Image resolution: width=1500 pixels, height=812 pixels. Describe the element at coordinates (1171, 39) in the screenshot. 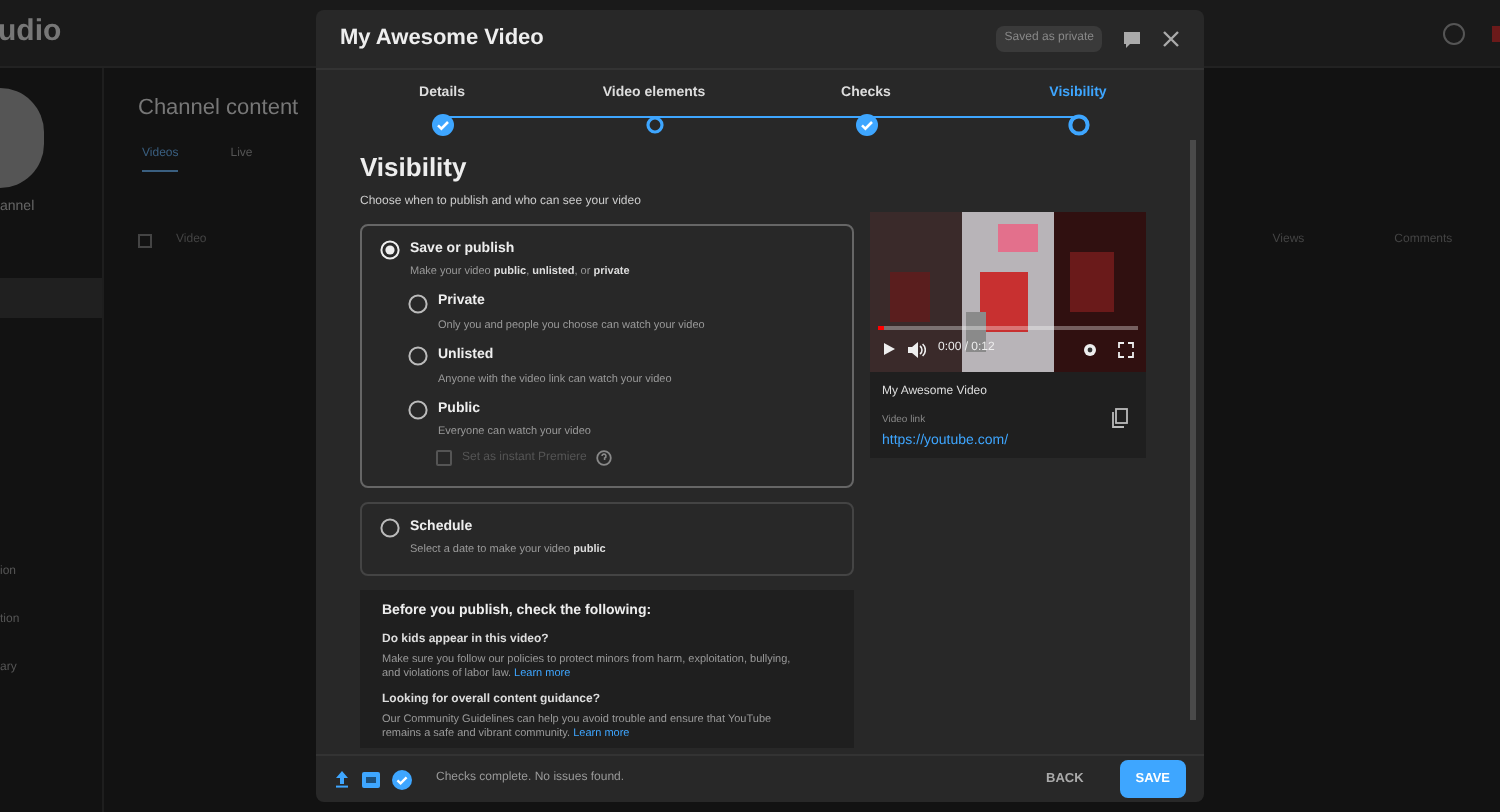

I see `close-icon` at that location.